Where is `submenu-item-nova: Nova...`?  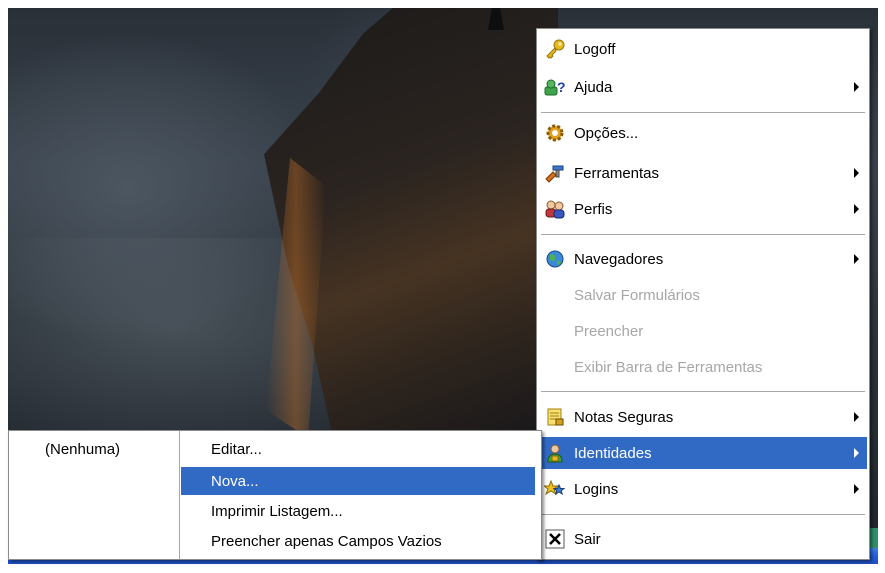
submenu-item-nova: Nova... is located at coordinates (358, 481).